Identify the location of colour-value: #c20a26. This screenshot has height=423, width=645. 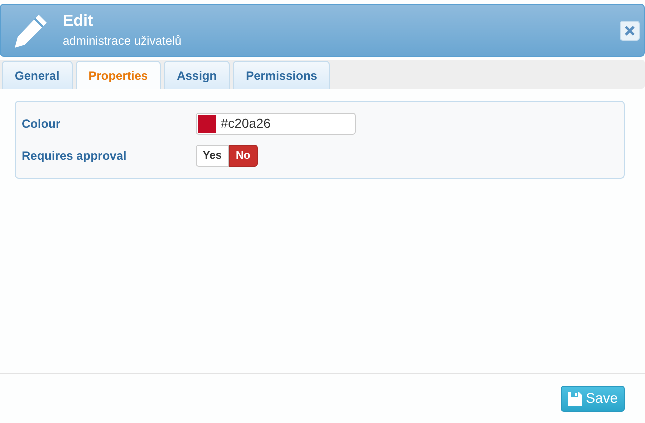
(246, 124).